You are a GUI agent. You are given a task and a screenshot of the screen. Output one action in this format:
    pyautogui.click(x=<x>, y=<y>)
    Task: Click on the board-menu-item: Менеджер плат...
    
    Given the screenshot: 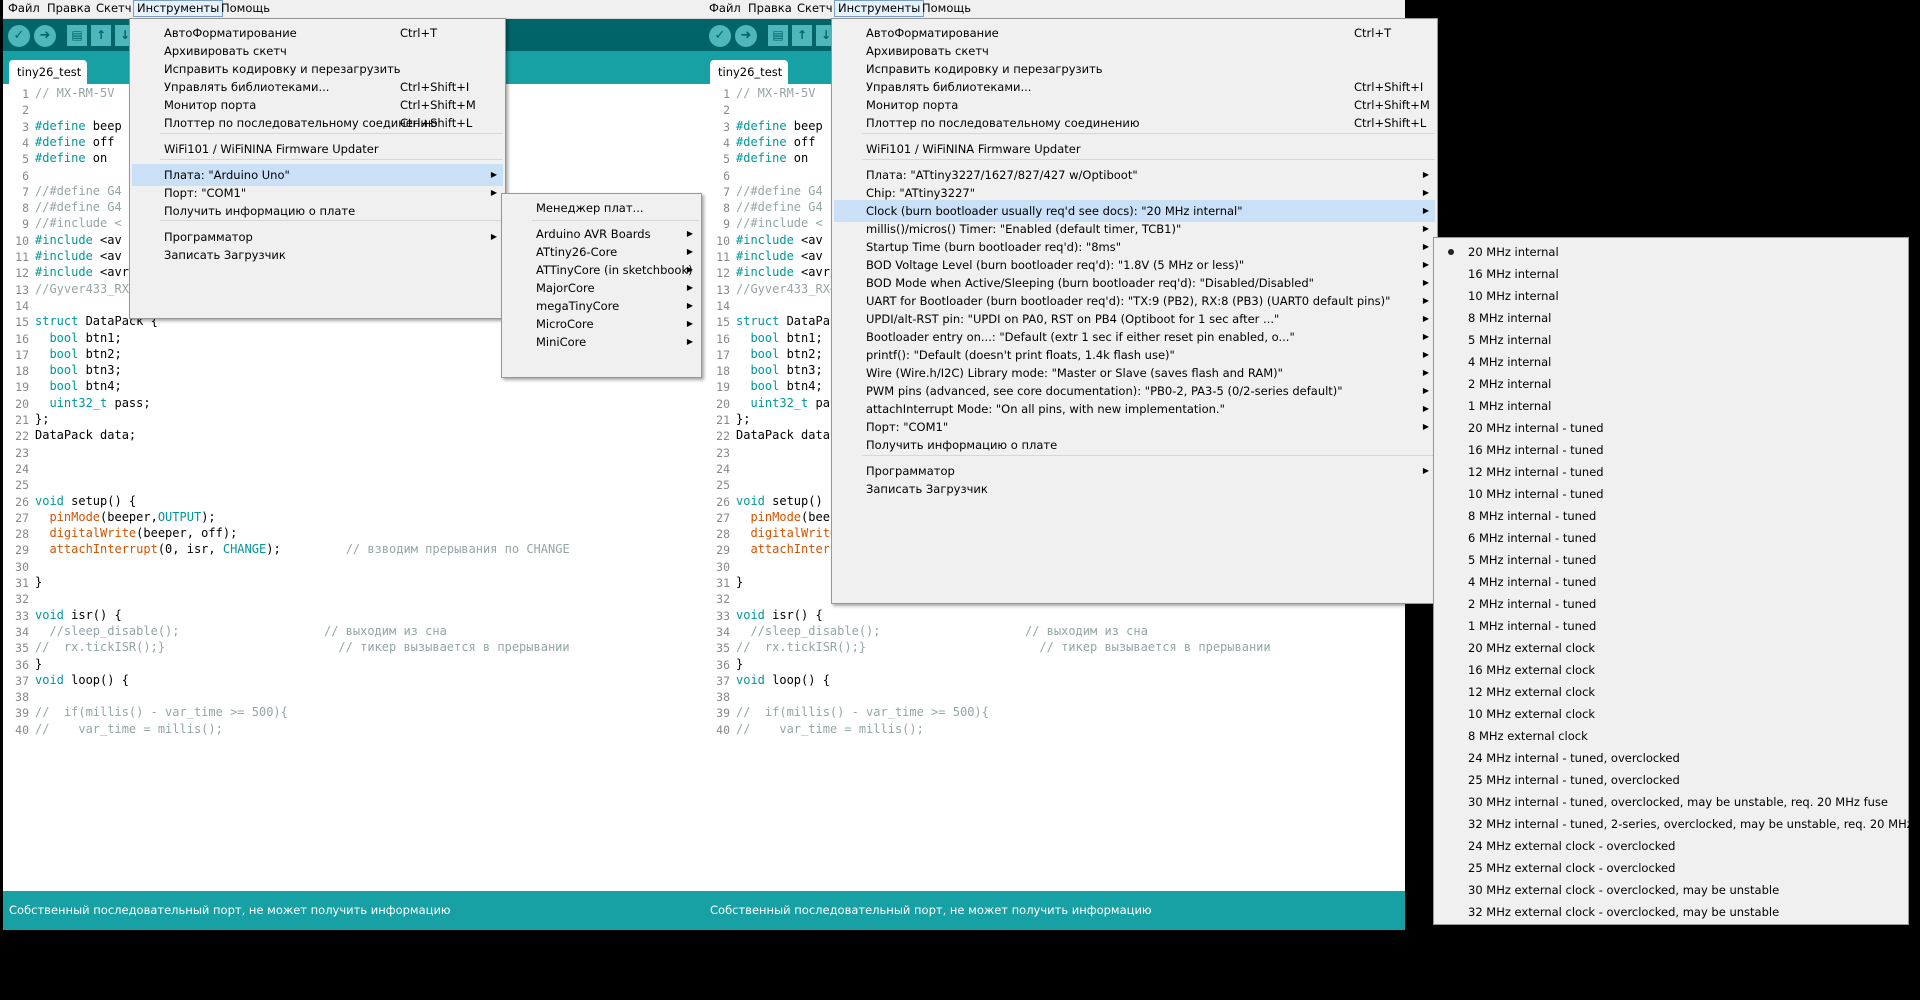 What is the action you would take?
    pyautogui.click(x=601, y=208)
    